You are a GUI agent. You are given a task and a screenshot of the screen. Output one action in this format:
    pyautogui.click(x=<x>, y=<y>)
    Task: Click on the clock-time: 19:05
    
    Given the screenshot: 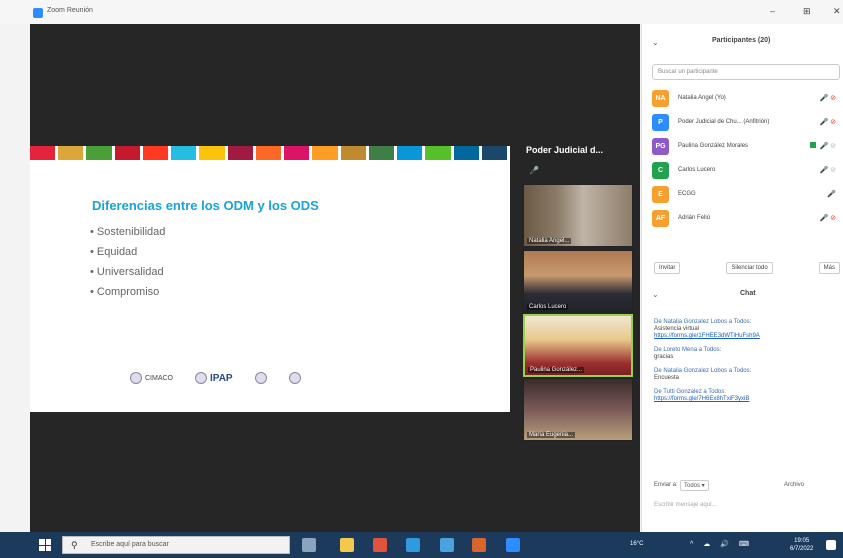 What is the action you would take?
    pyautogui.click(x=802, y=541)
    